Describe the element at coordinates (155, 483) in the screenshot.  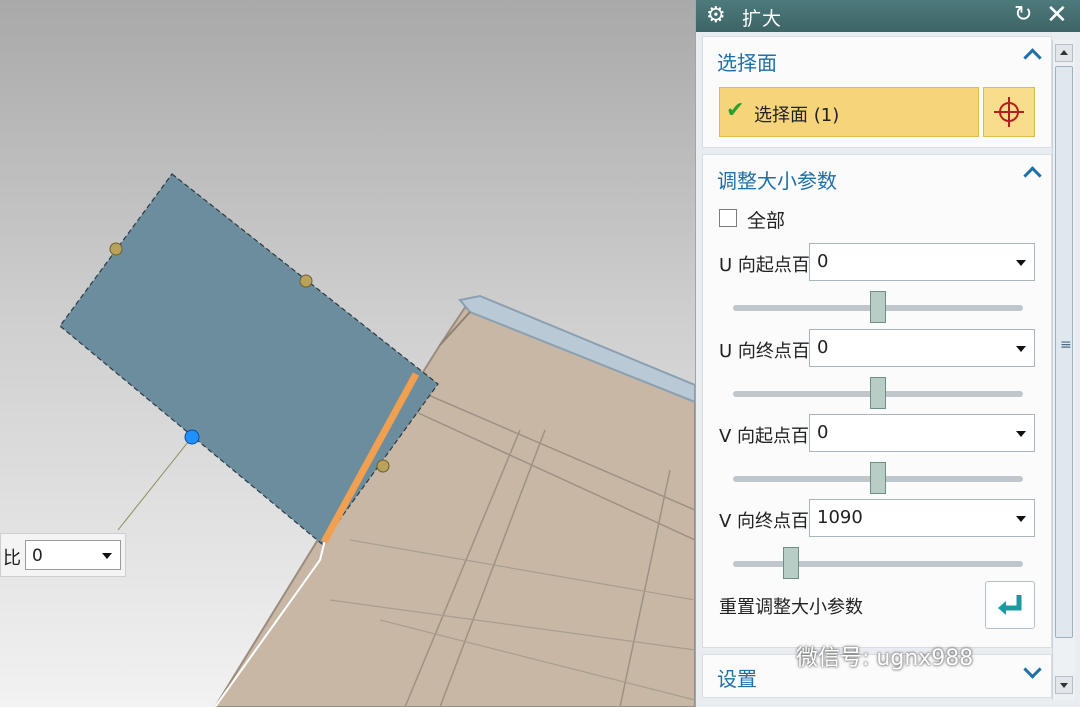
I see `leader-line` at that location.